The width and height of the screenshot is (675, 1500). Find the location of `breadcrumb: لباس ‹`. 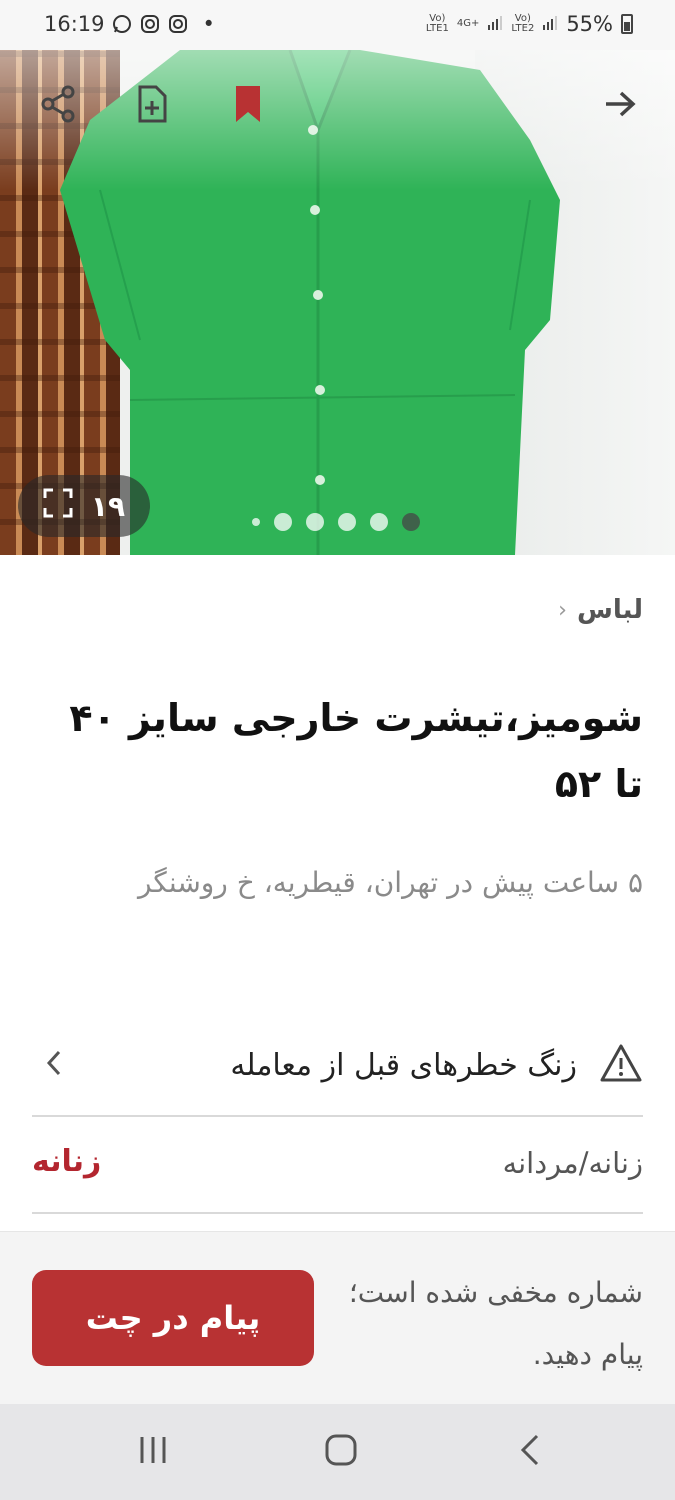

breadcrumb: لباس ‹ is located at coordinates (600, 610).